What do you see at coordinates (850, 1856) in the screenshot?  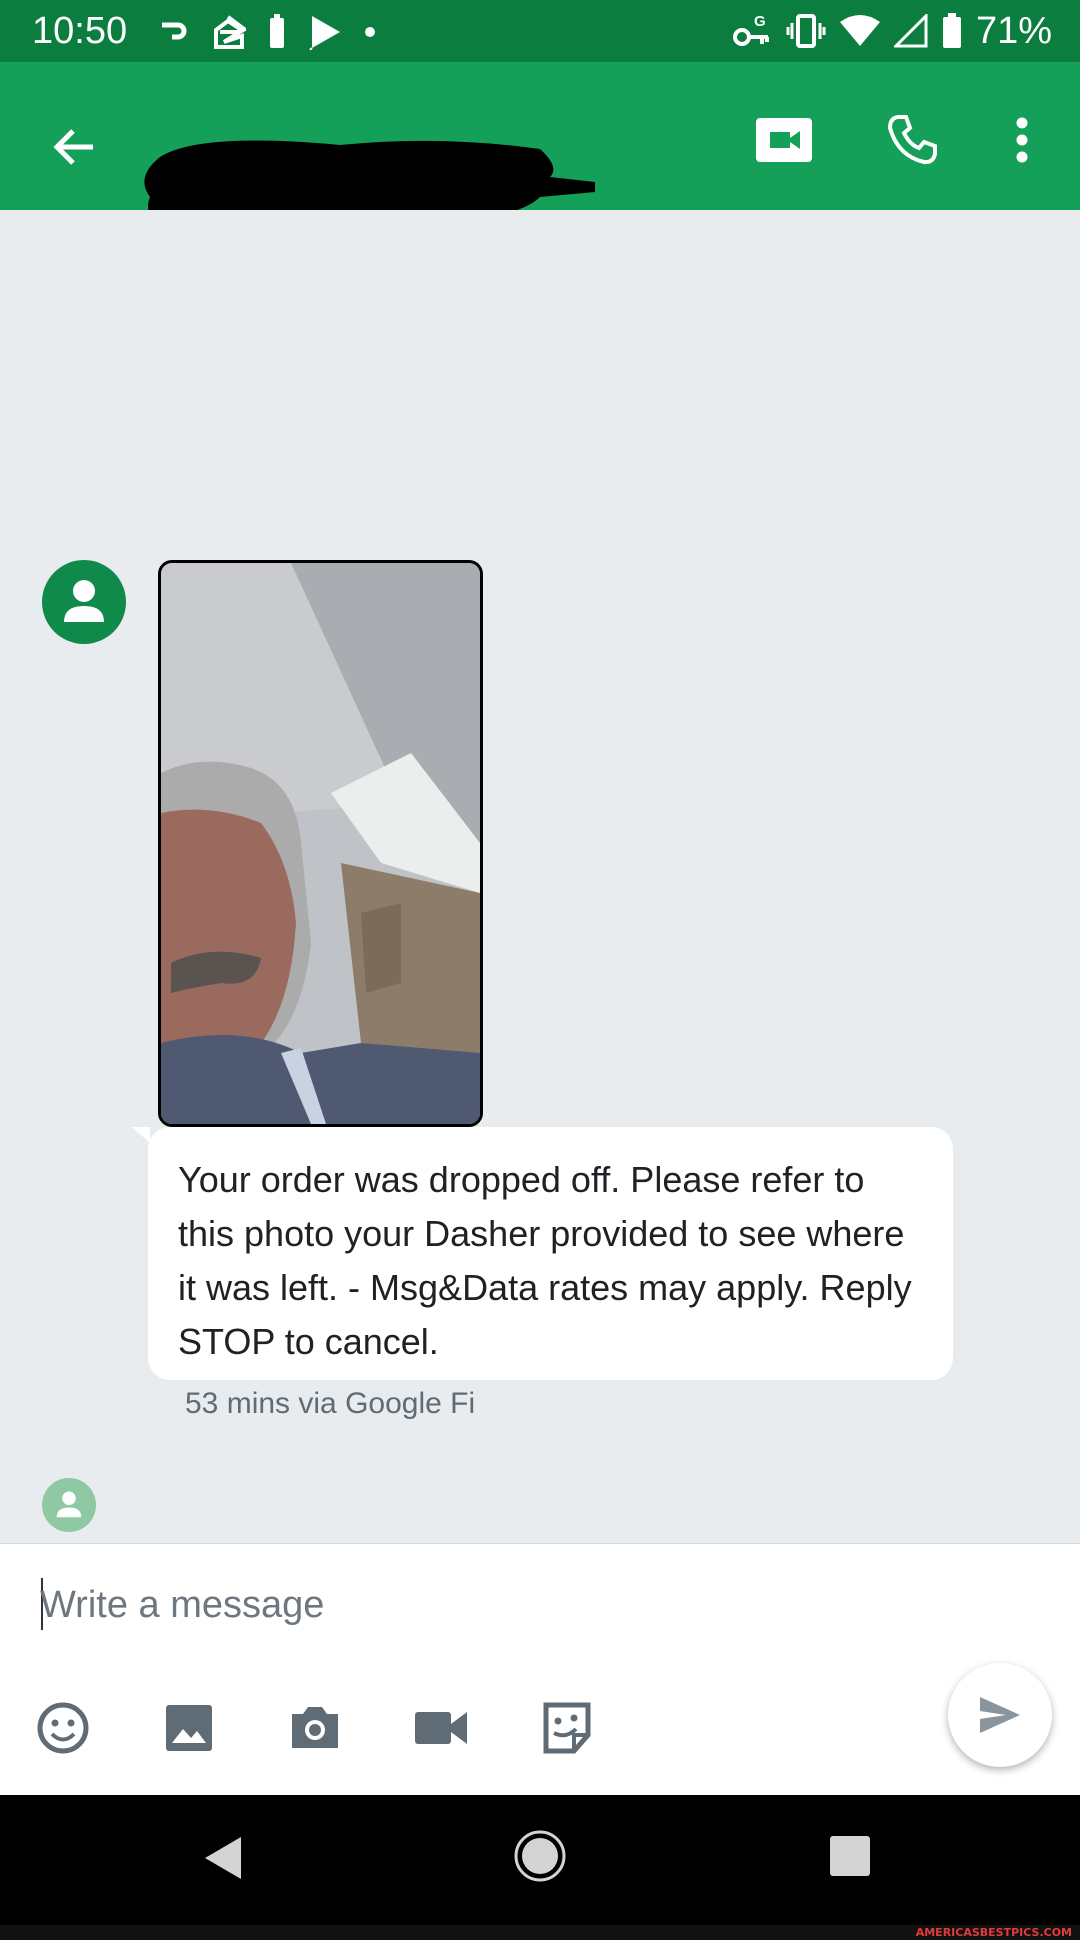 I see `recents-square-icon` at bounding box center [850, 1856].